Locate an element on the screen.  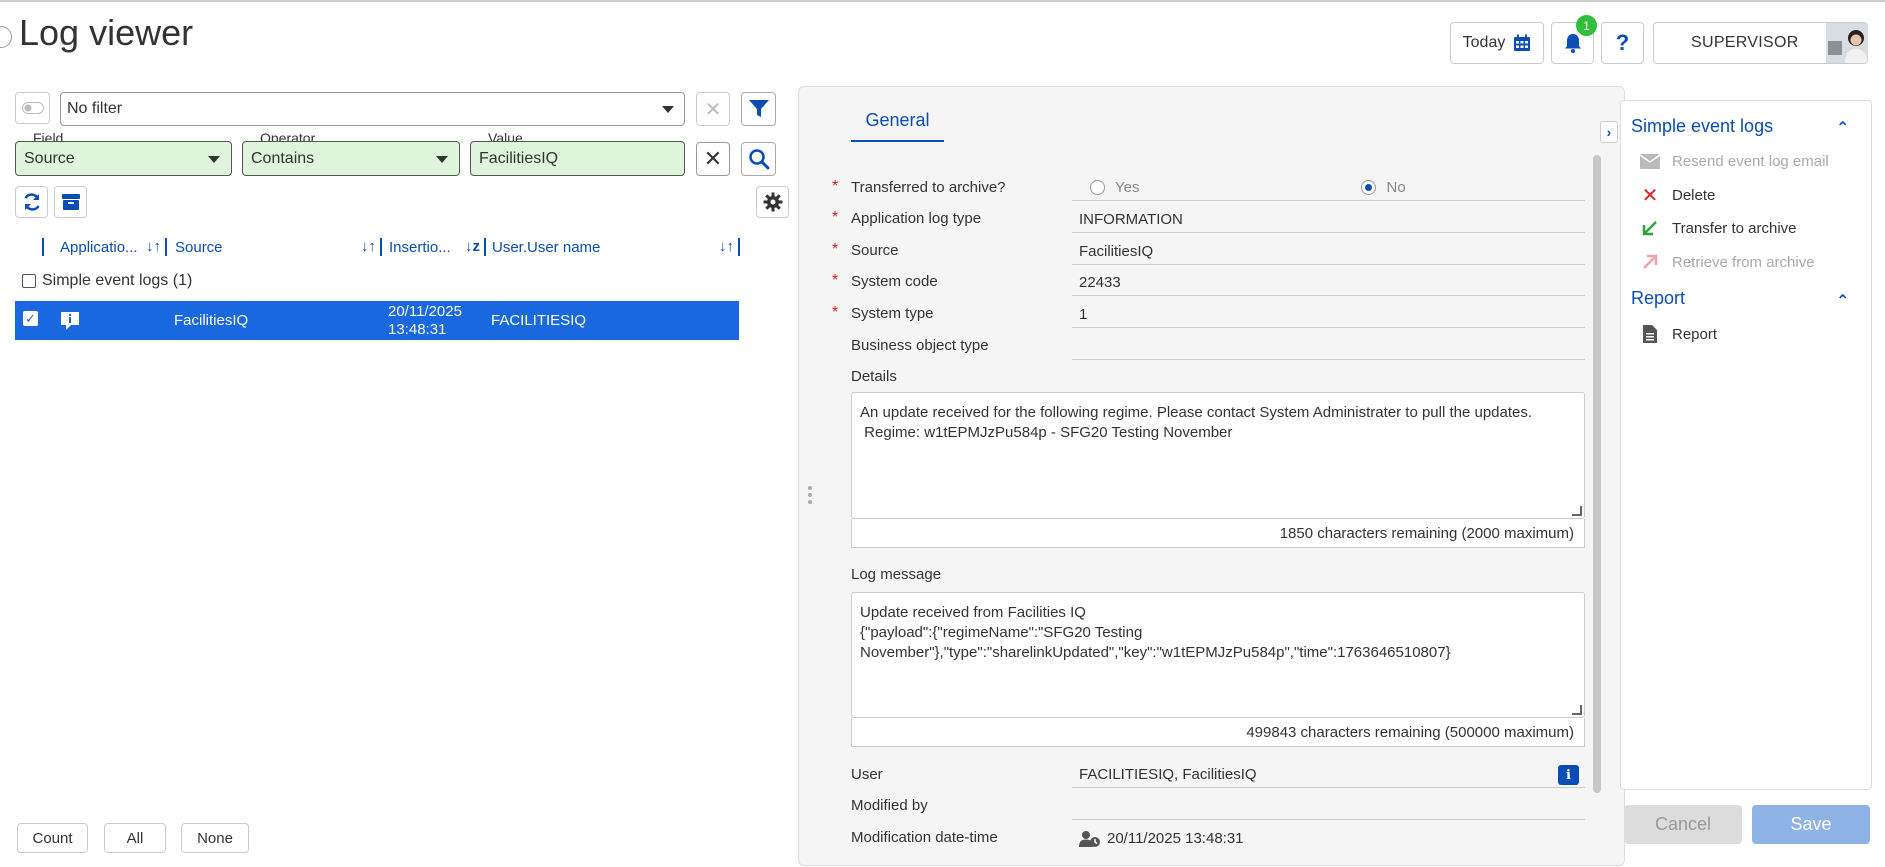
document-icon is located at coordinates (1650, 334).